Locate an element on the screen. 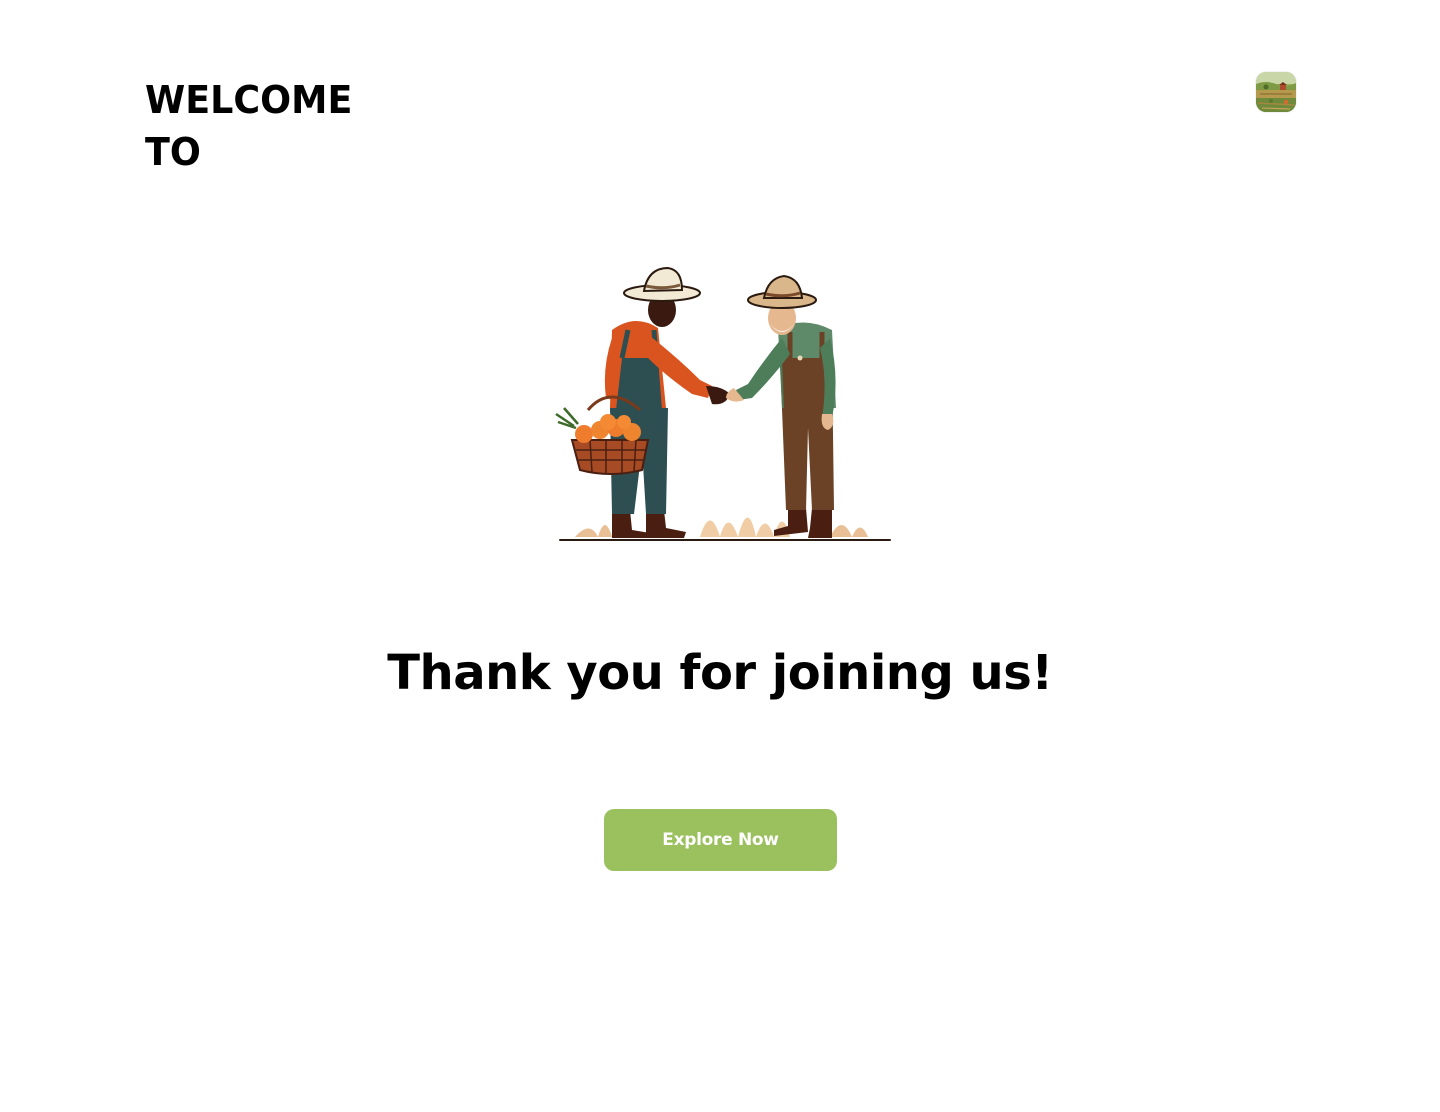 The image size is (1440, 1112). farmers-handshake-illustration is located at coordinates (723, 403).